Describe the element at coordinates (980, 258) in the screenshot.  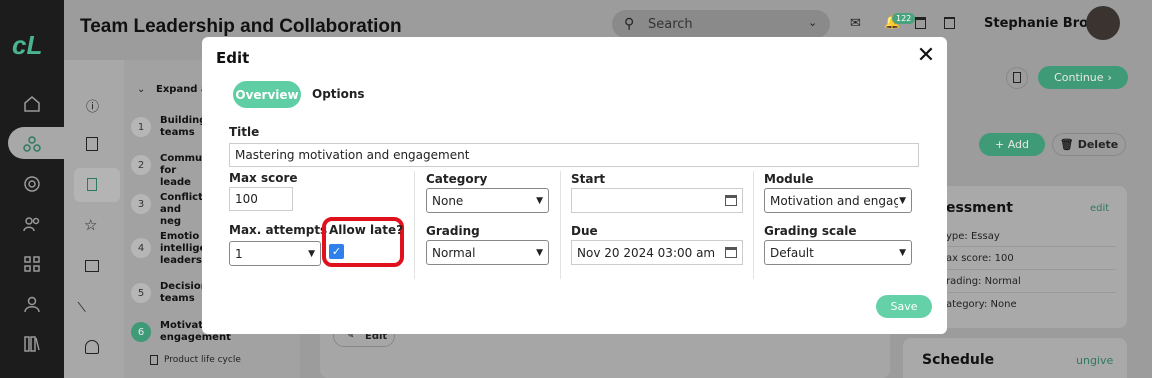
I see `assessment-row: ax score: 100` at that location.